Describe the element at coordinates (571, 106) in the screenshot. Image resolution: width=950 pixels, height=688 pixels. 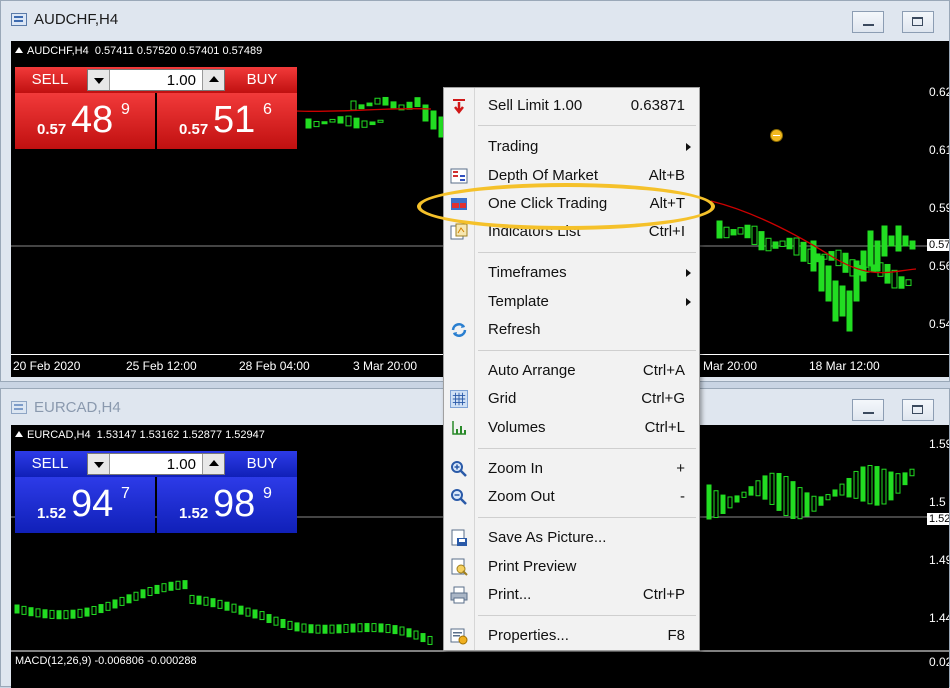
I see `menu-item-sell-limit: Sell Limit 1.00 0.63871` at that location.